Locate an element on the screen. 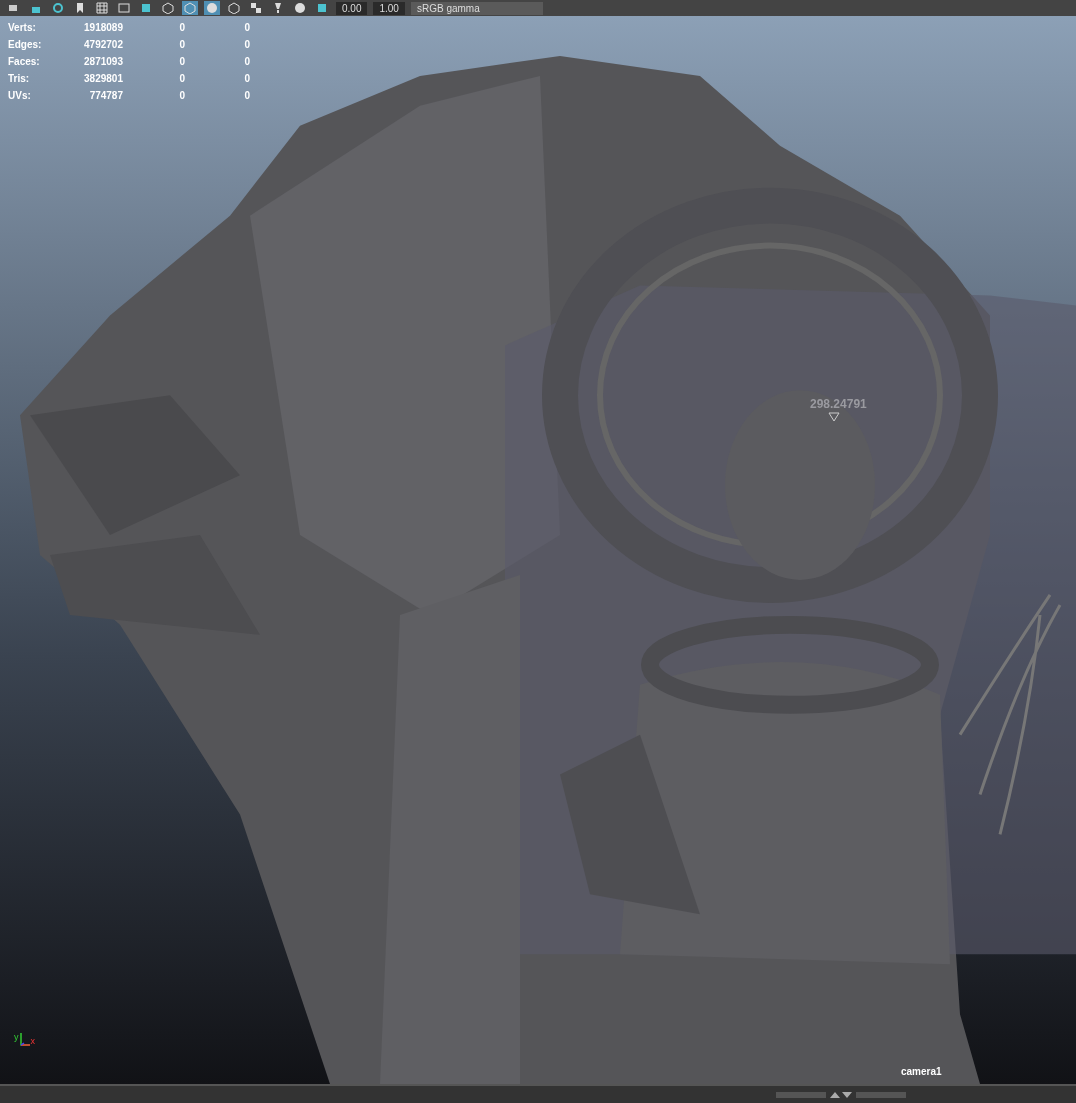  ring-icon is located at coordinates (58, 8).